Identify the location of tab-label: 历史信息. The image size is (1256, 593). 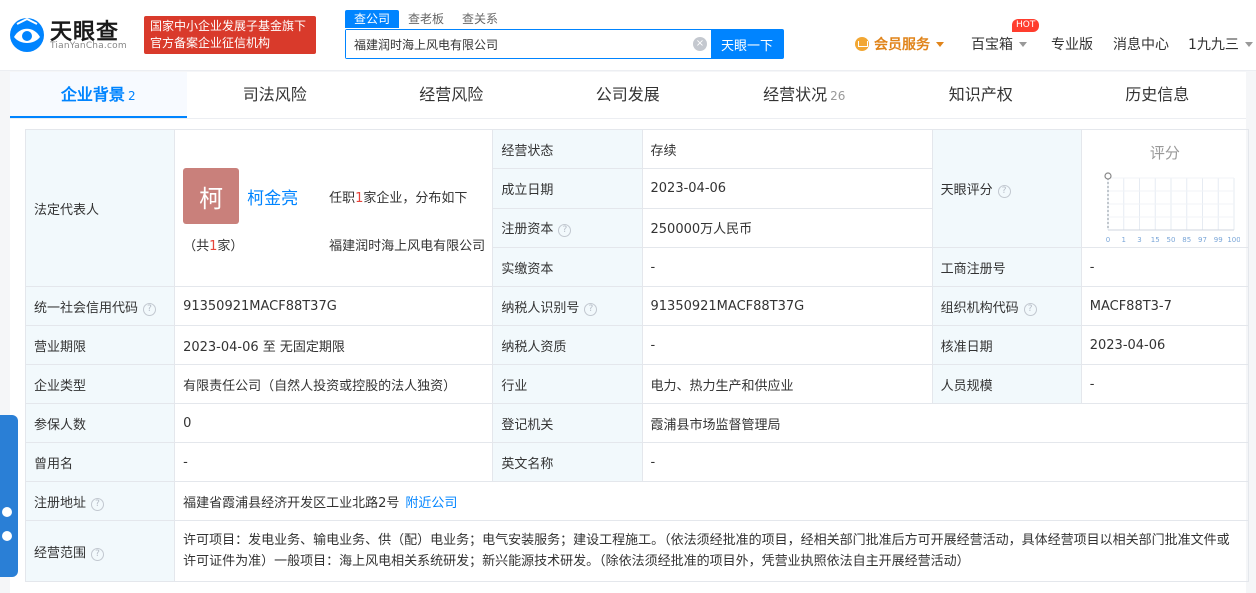
(1157, 94).